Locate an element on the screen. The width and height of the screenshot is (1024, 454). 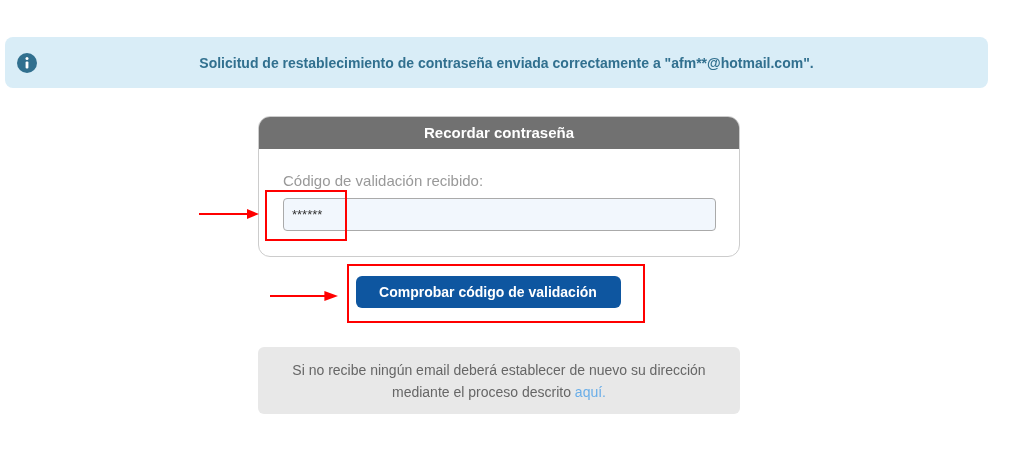
alert-message: Solicitud de restablecimiento de contraseña enviada correctamente a "afm**@hotmail.com". is located at coordinates (506, 62).